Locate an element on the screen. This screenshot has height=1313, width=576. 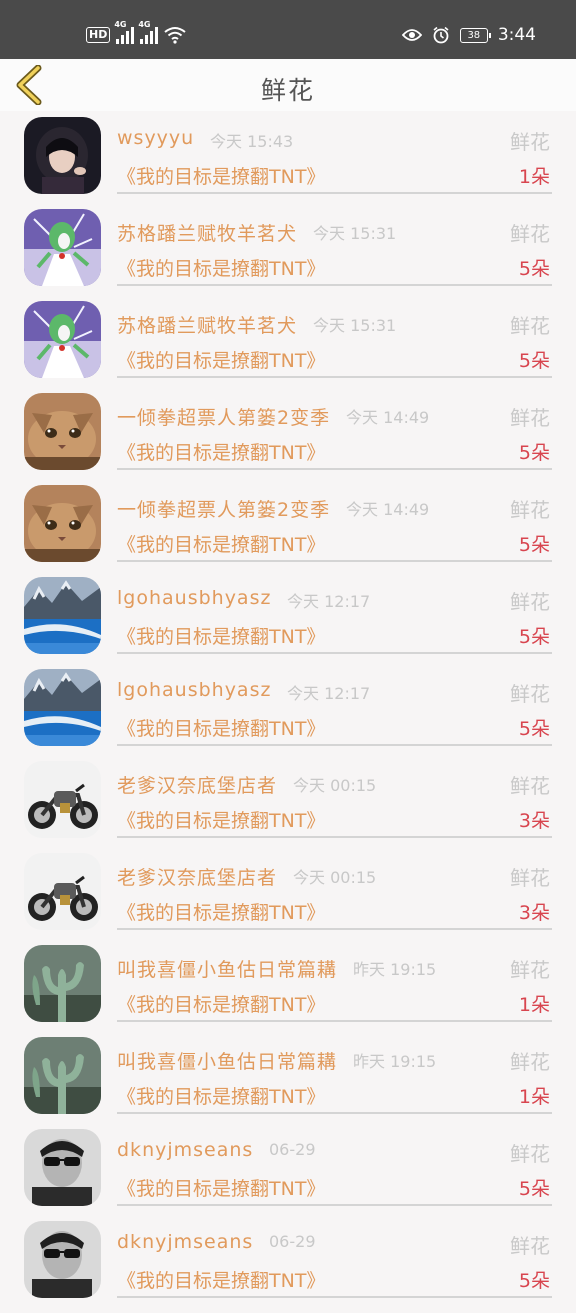
list-item: 老爹汉奈底堡店者 今天 00:15 鲜花《我的目标是撩翻TNT》 3朵 is located at coordinates (288, 807).